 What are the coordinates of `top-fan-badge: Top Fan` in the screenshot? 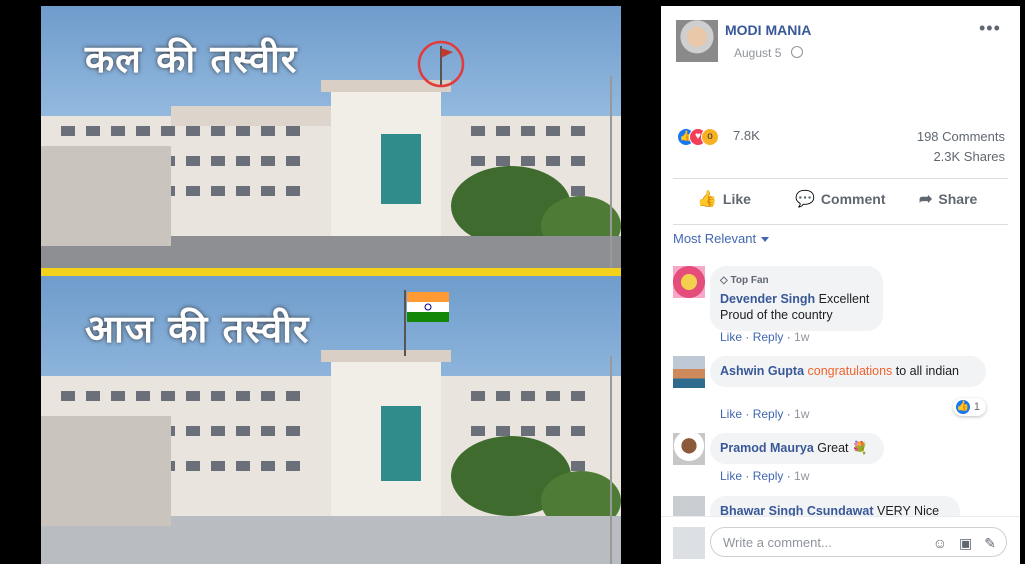 It's located at (749, 280).